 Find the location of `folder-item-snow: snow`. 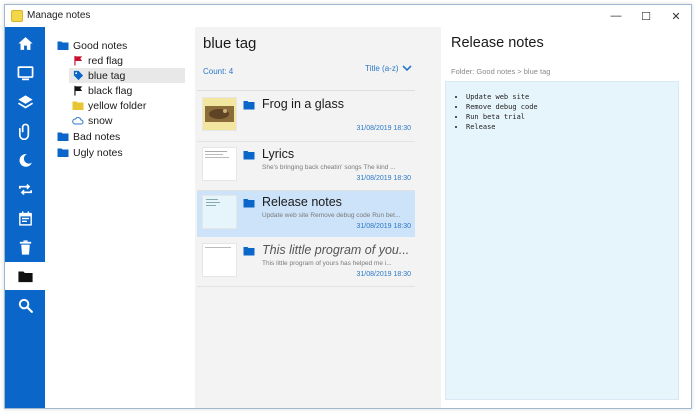

folder-item-snow: snow is located at coordinates (92, 120).